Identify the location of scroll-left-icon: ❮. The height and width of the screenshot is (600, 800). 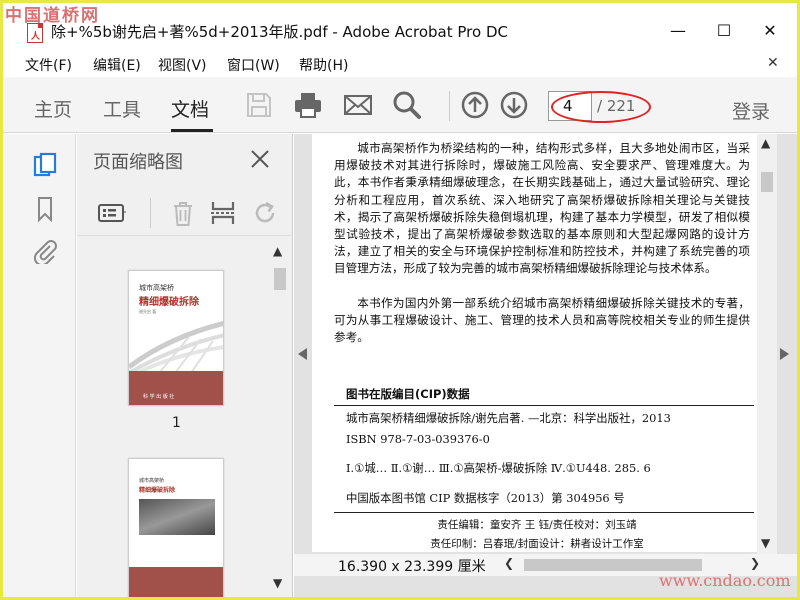
(509, 563).